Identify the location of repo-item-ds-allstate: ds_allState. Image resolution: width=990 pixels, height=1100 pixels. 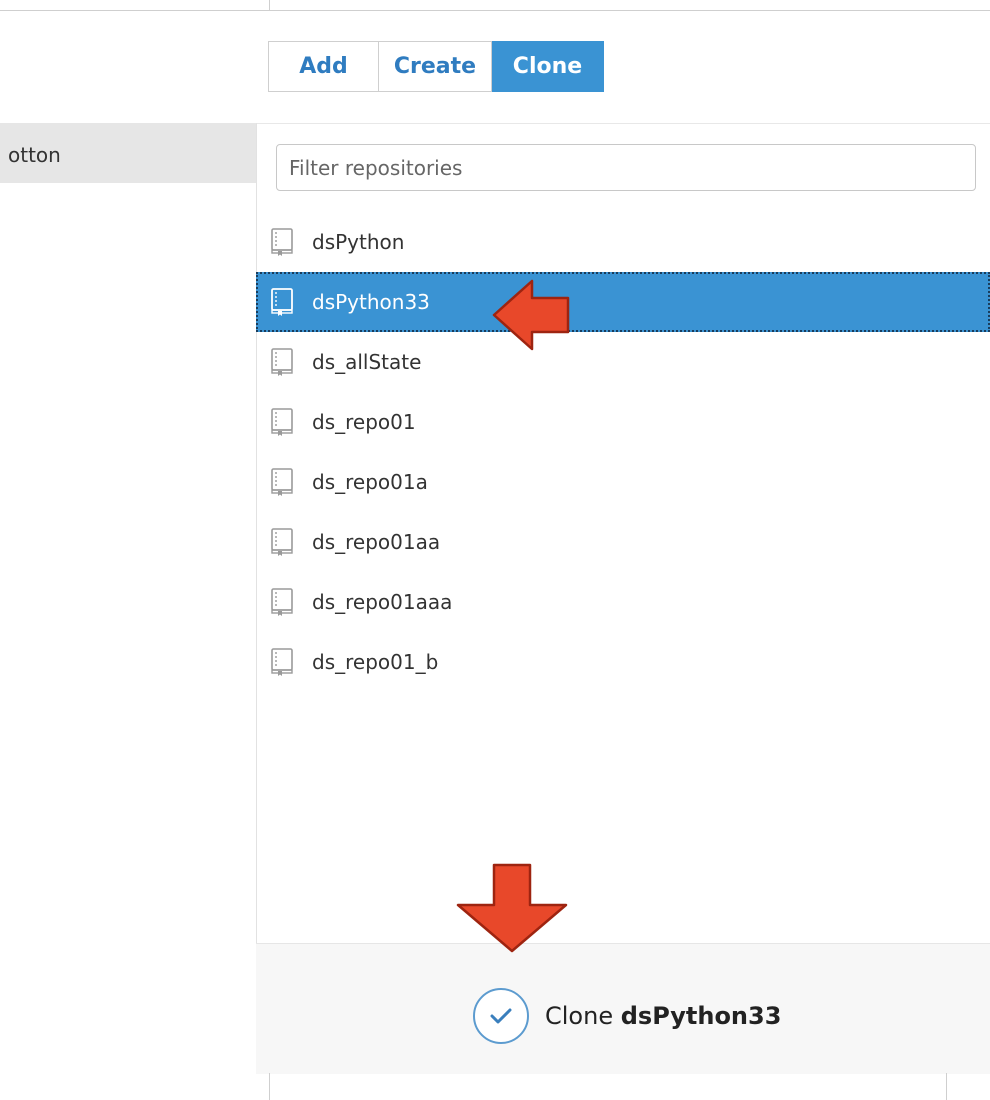
(623, 362).